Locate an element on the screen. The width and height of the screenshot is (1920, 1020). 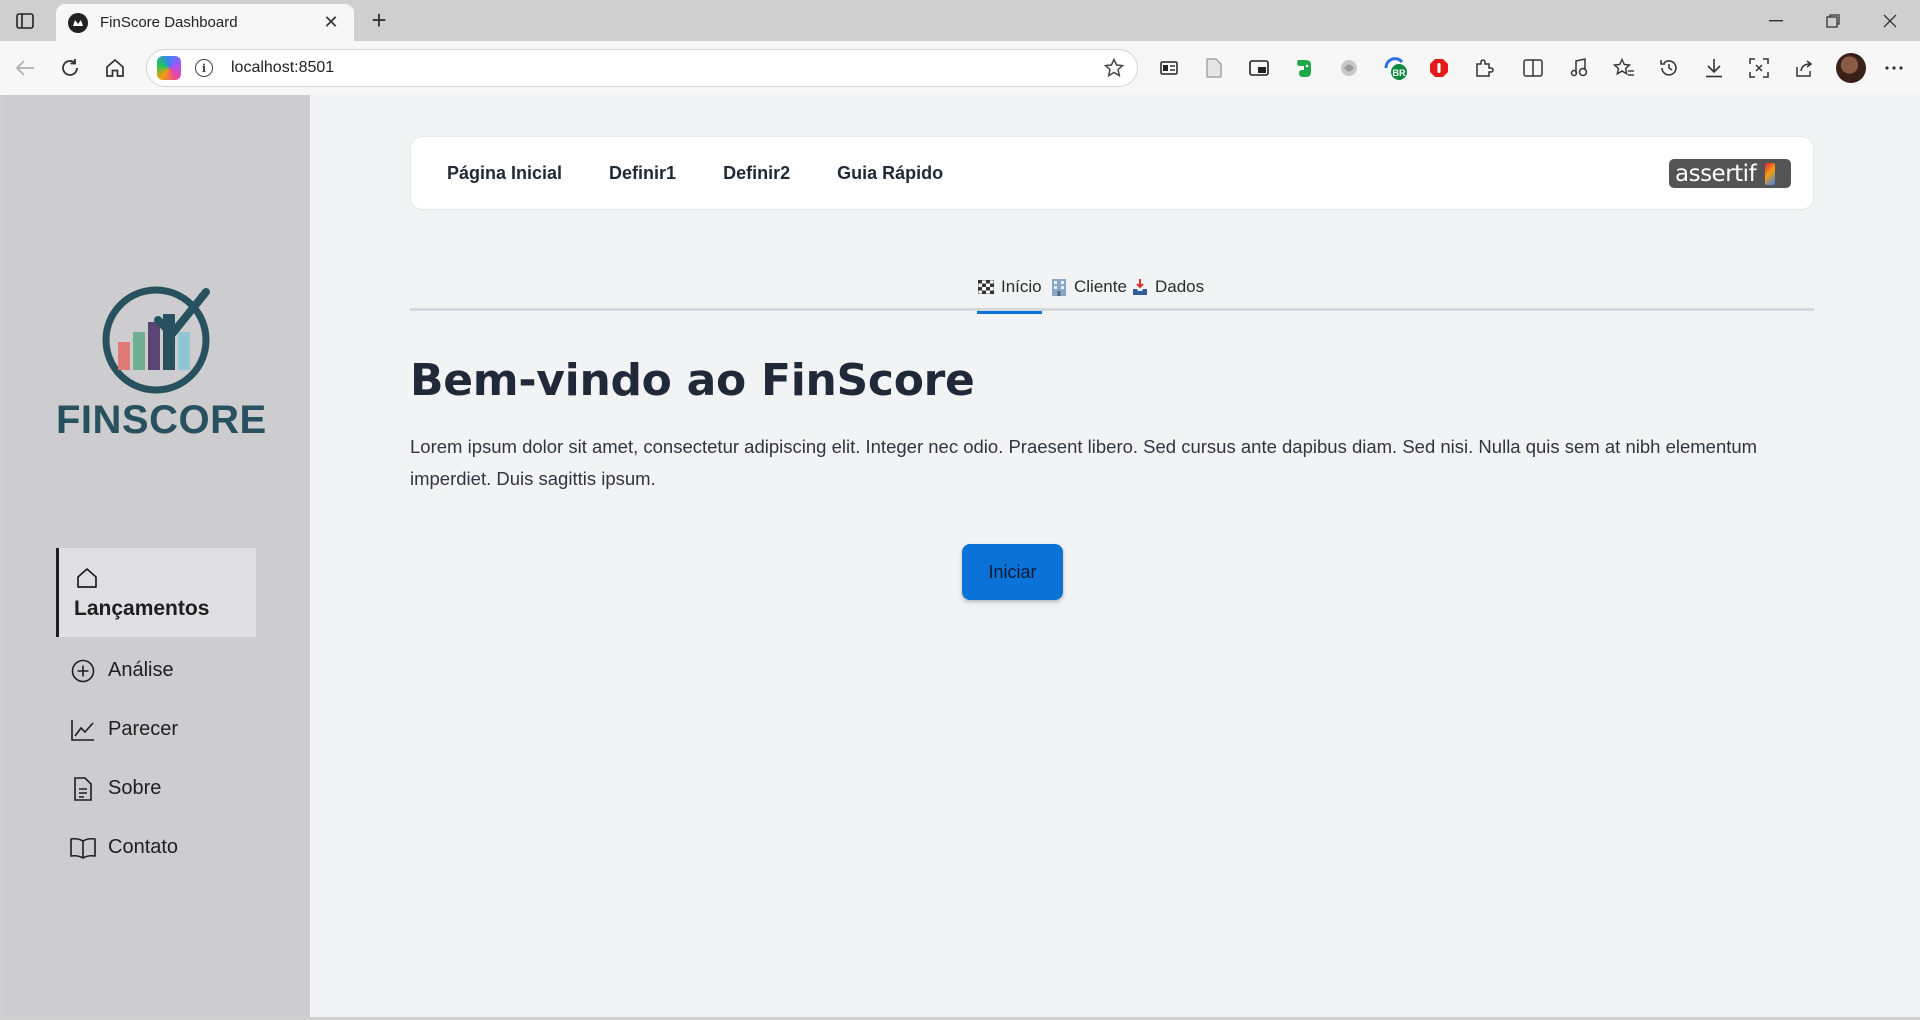
sidebar-item-parecer: Parecer is located at coordinates (156, 729).